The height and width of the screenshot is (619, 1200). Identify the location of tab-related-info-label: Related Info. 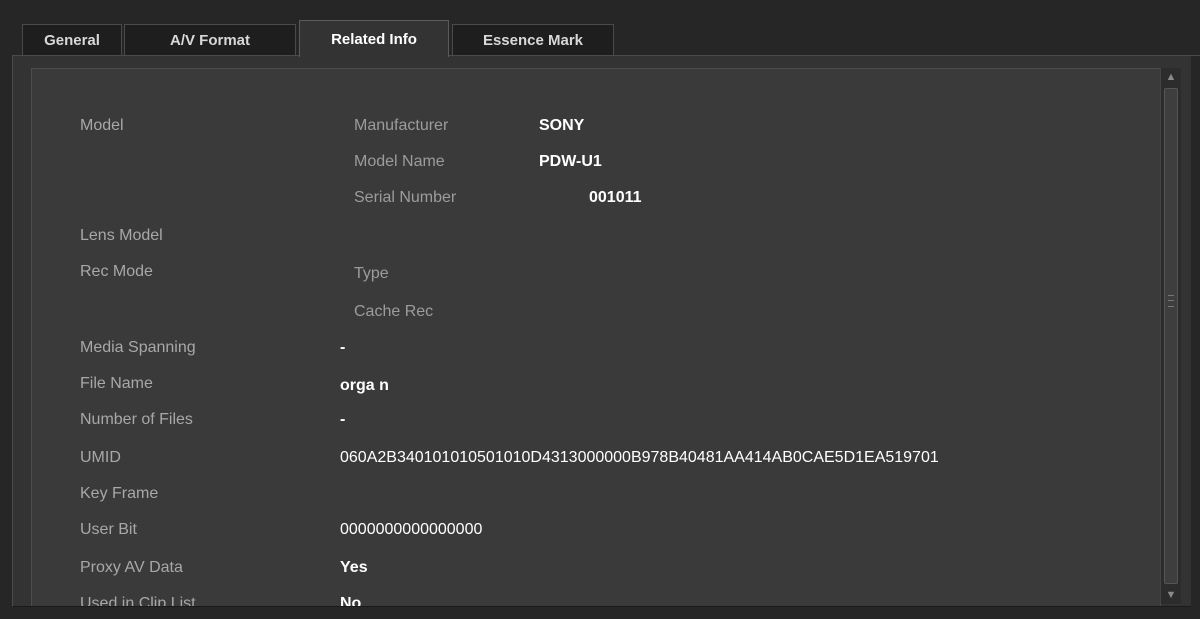
(374, 39).